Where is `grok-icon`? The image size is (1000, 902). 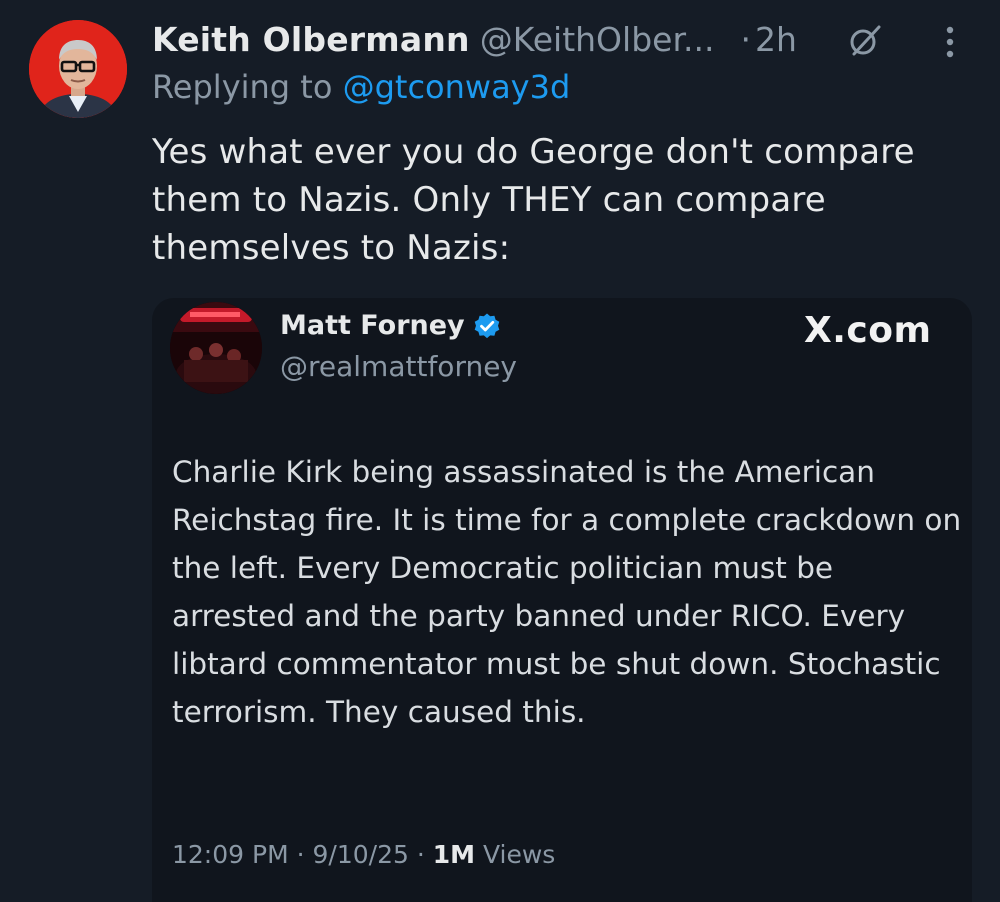 grok-icon is located at coordinates (864, 41).